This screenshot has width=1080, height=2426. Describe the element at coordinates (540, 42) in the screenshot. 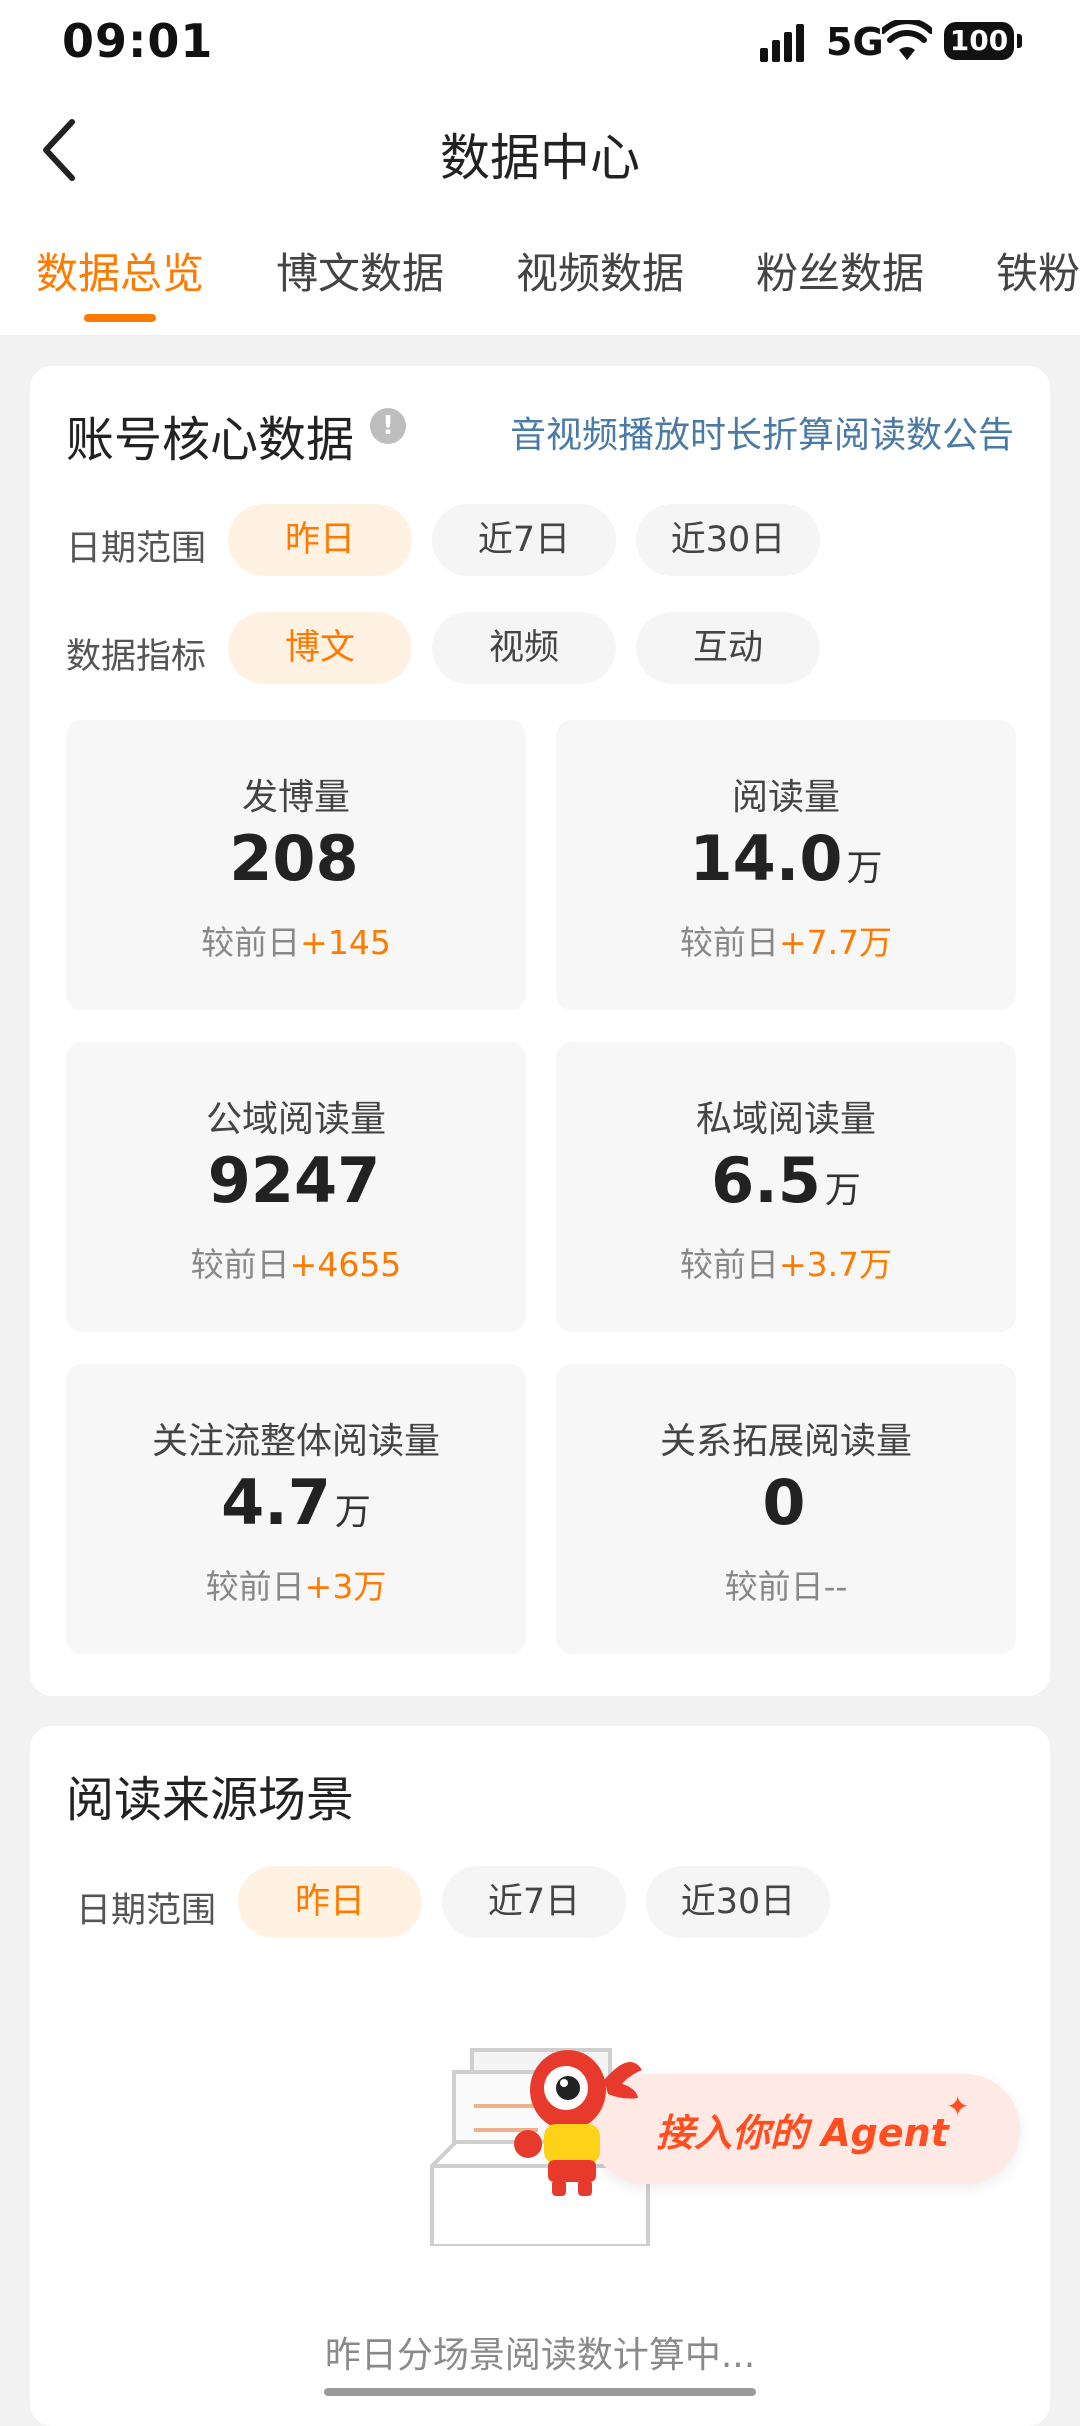

I see `status-bar: 09:01 5G 100` at that location.